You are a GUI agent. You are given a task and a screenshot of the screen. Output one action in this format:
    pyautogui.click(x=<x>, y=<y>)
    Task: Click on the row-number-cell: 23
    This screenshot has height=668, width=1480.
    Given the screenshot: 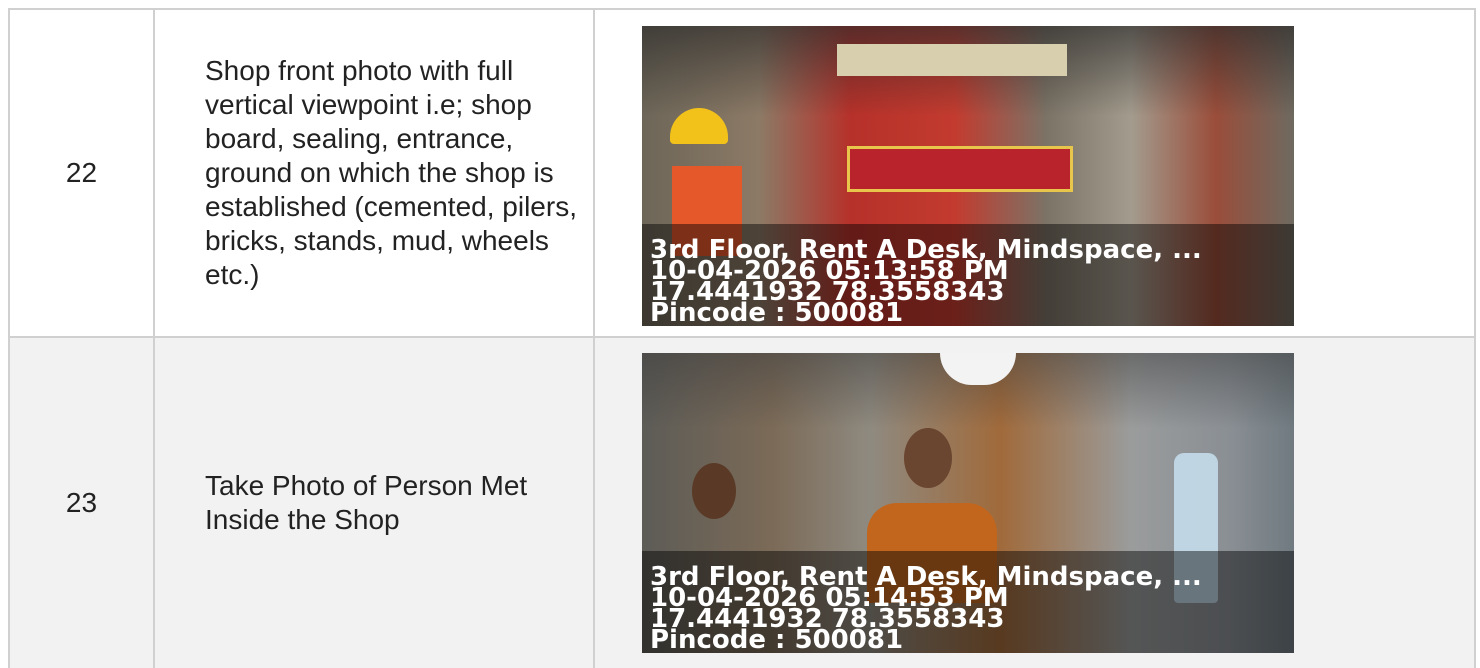 What is the action you would take?
    pyautogui.click(x=82, y=503)
    